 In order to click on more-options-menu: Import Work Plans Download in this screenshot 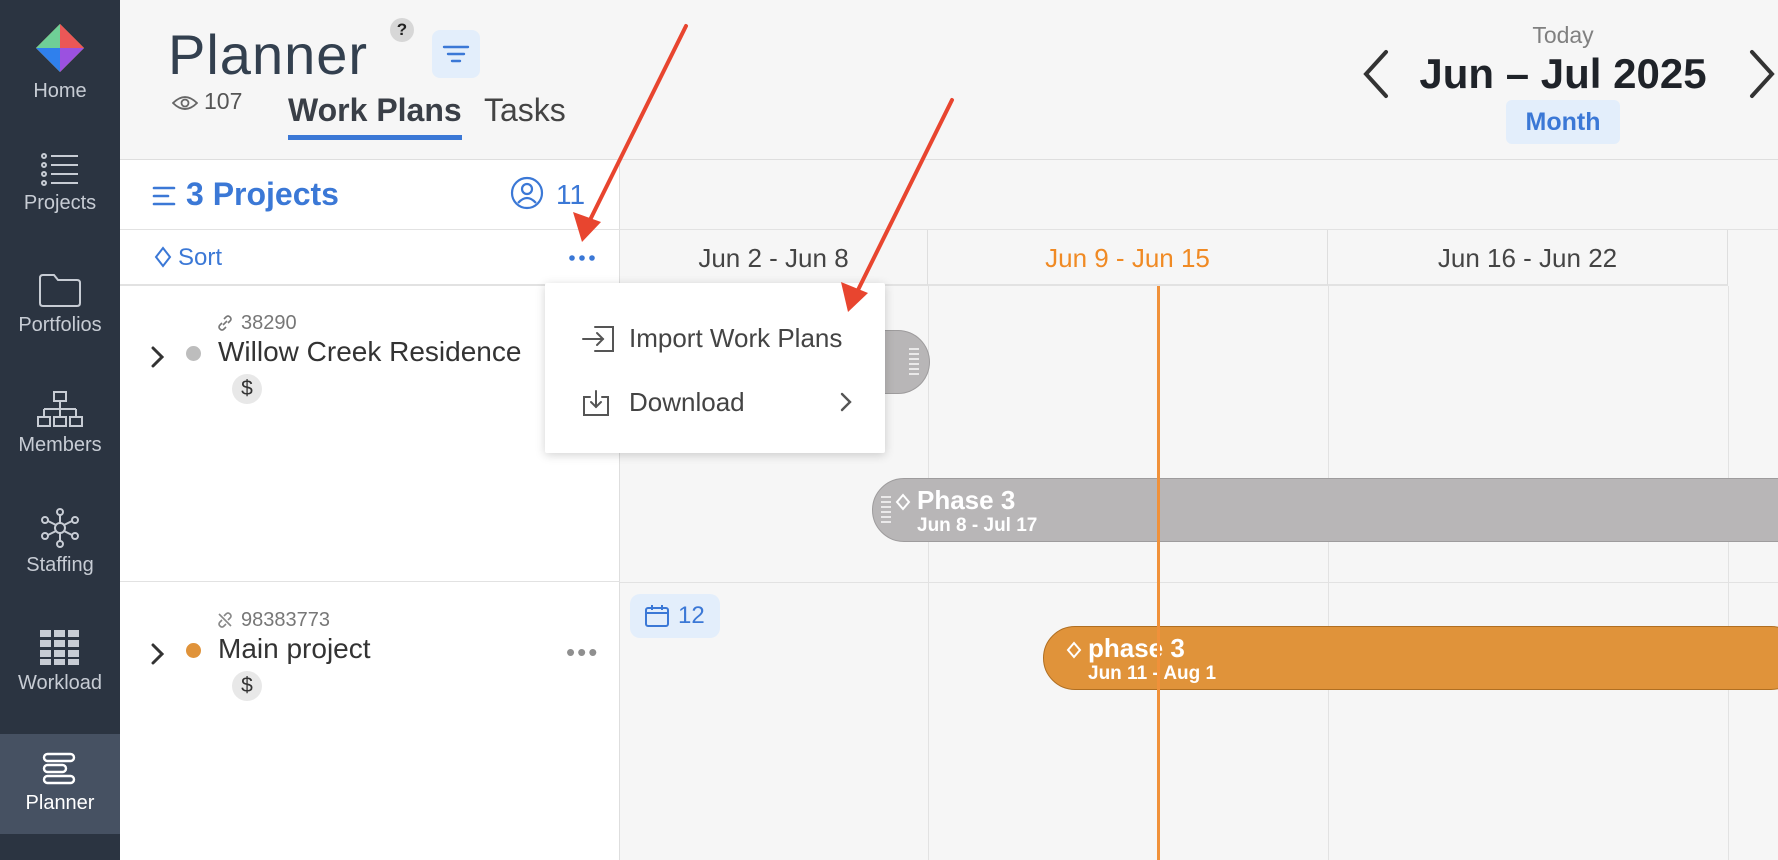, I will do `click(715, 368)`.